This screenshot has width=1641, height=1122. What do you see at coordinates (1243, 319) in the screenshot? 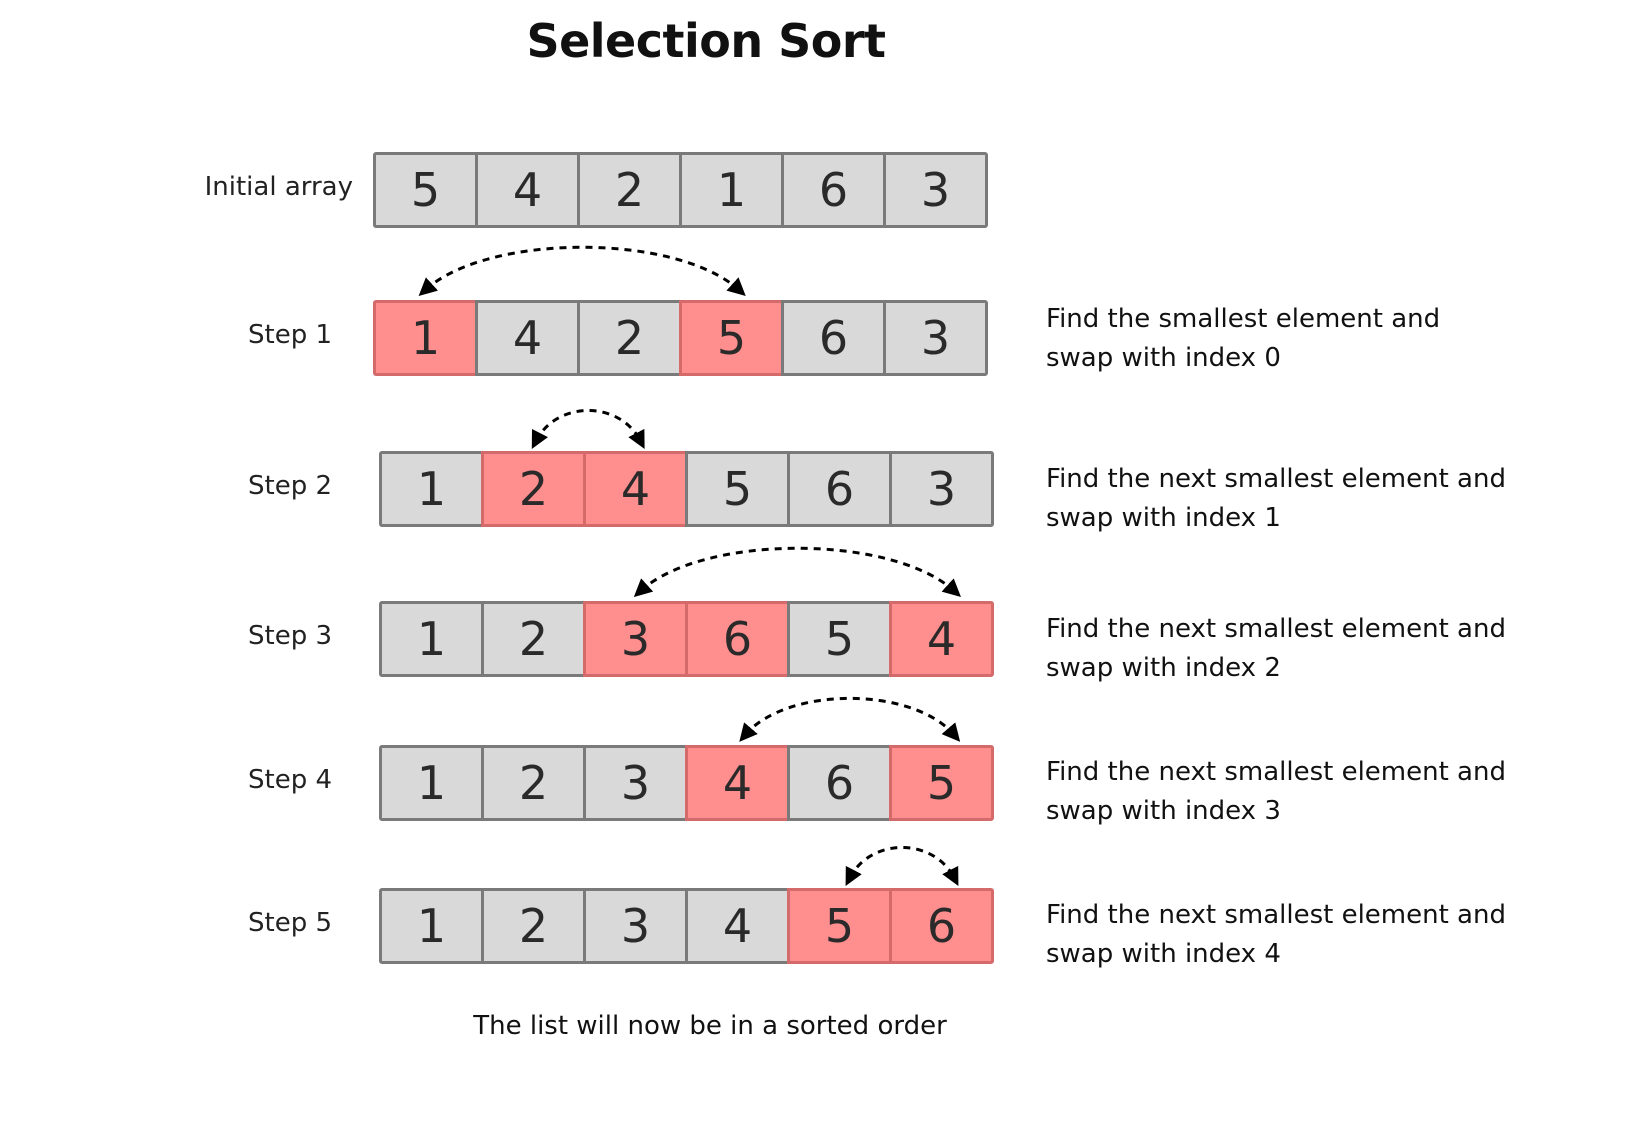
I see `step-description-line: Find the smallest element and` at bounding box center [1243, 319].